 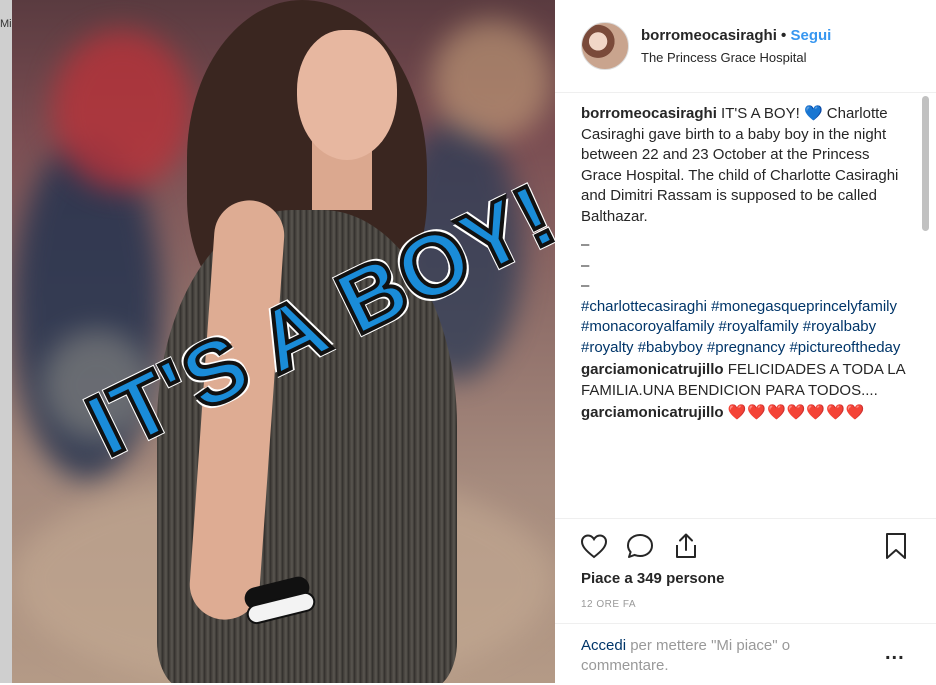 I want to click on comment-icon, so click(x=640, y=546).